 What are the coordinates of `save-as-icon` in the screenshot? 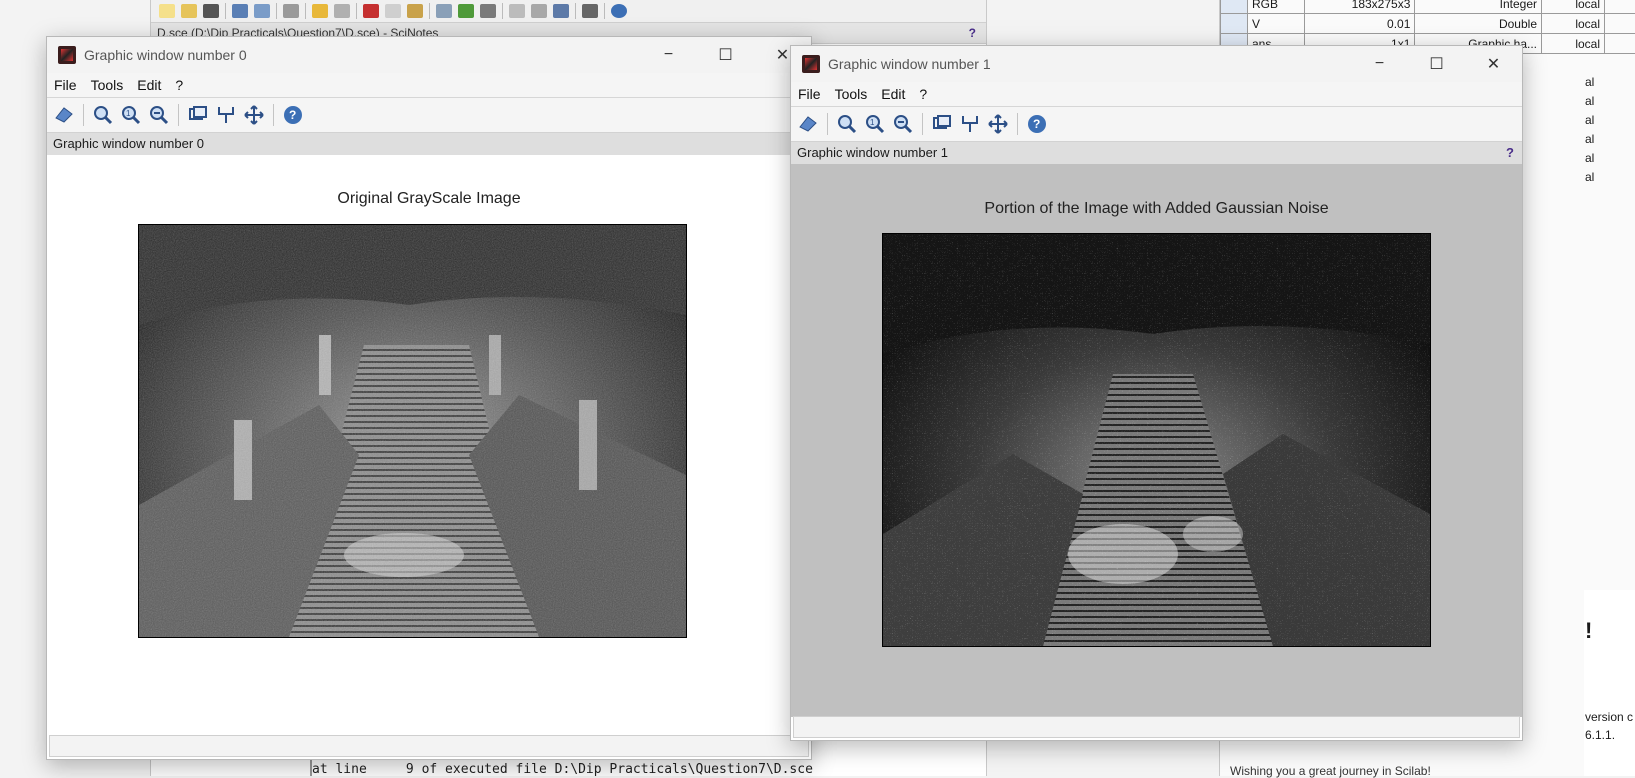 It's located at (262, 11).